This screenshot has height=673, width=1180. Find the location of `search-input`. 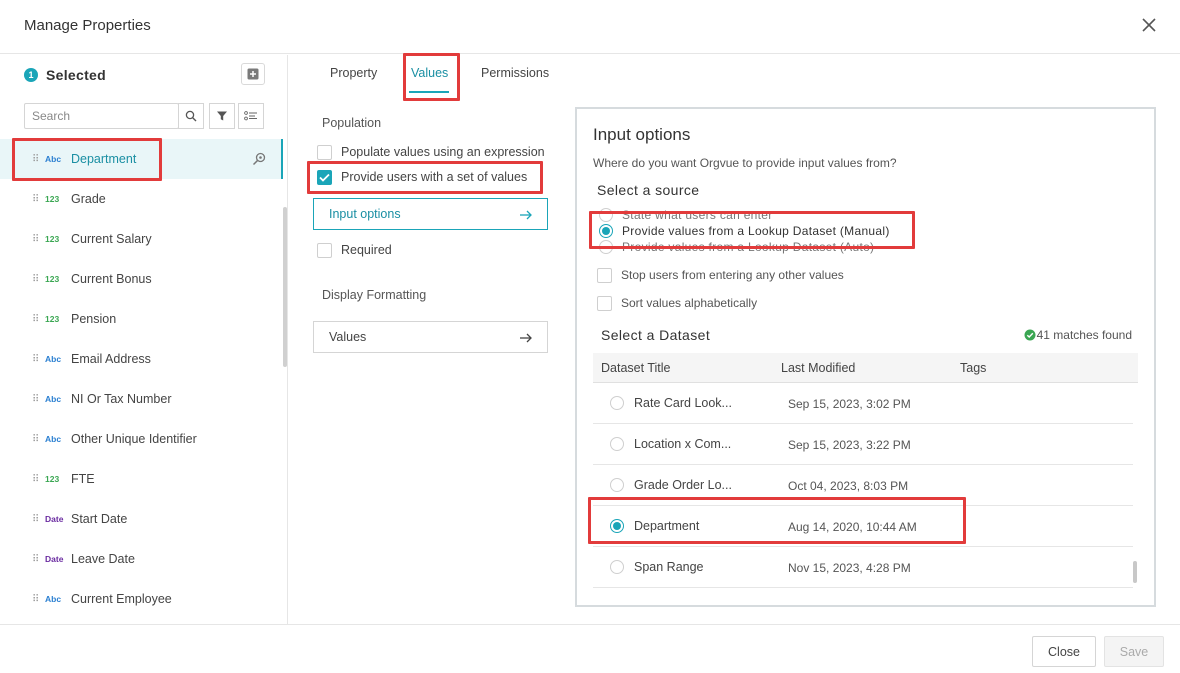

search-input is located at coordinates (101, 116).